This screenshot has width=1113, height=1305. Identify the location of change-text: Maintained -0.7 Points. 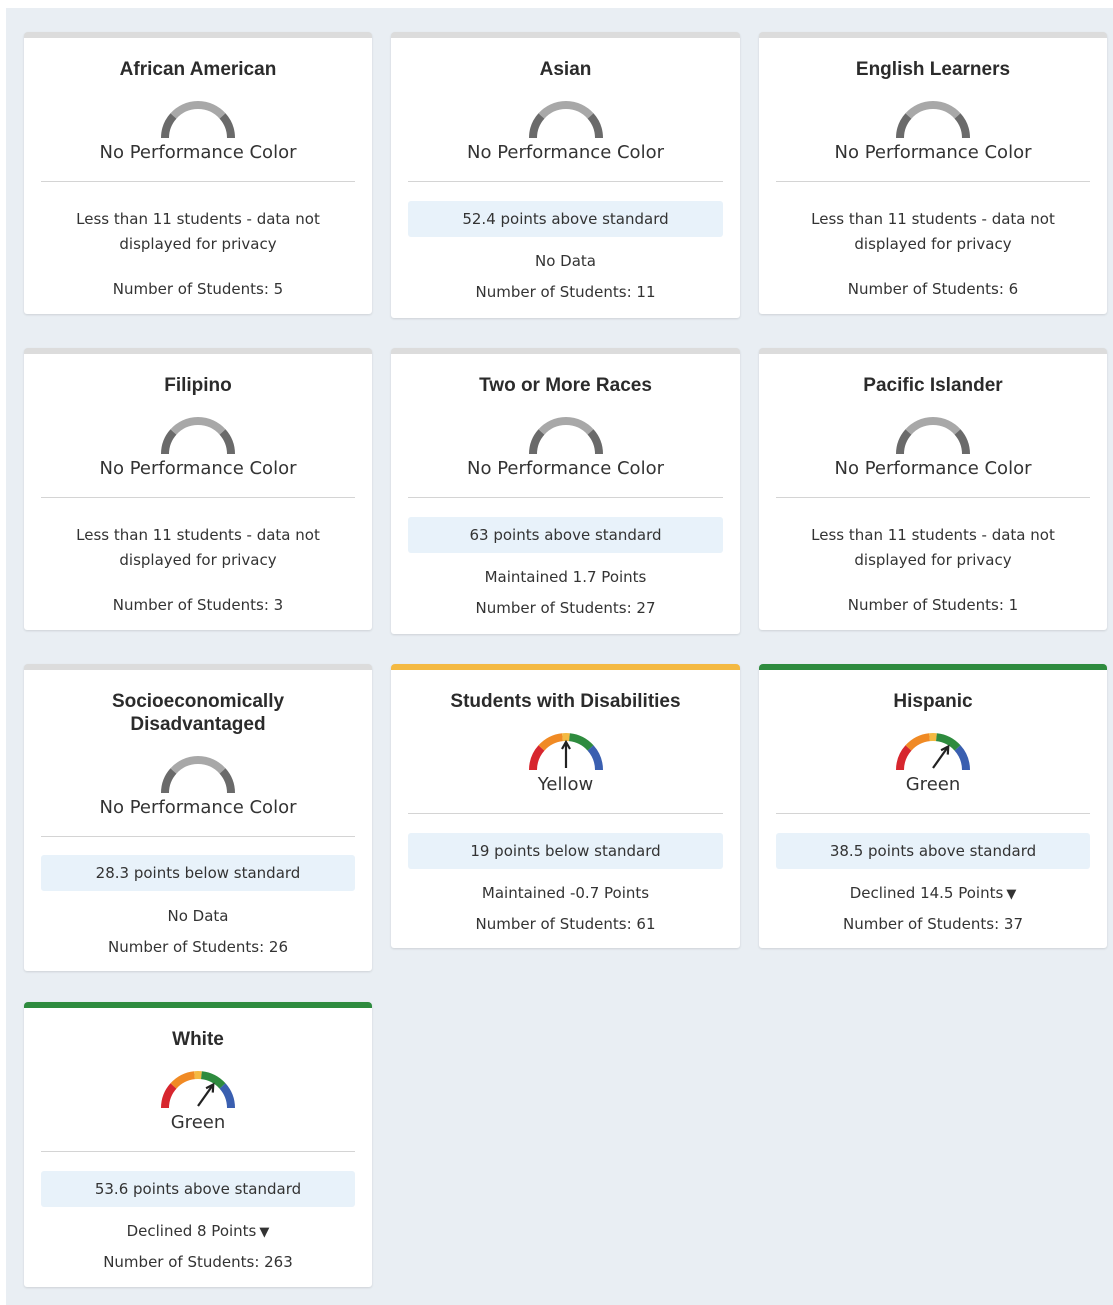
(565, 893).